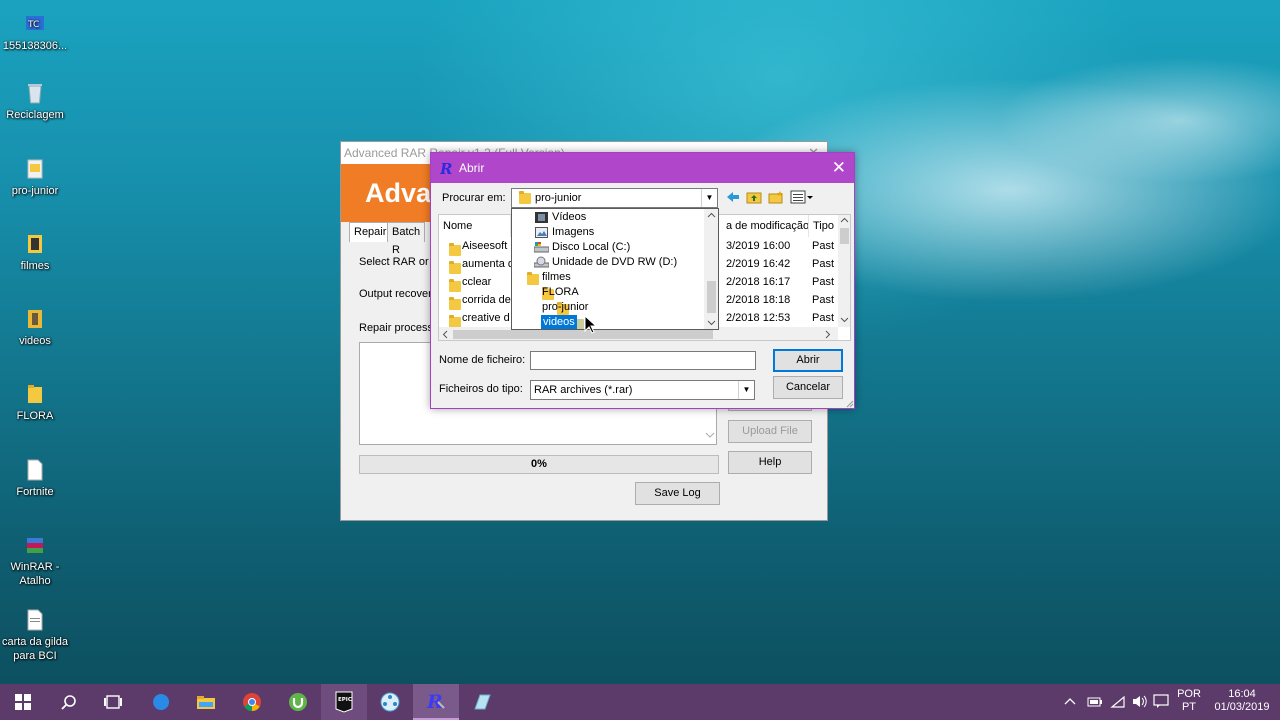 The width and height of the screenshot is (1280, 720). What do you see at coordinates (758, 300) in the screenshot?
I see `file-date: 2/2018 18:18` at bounding box center [758, 300].